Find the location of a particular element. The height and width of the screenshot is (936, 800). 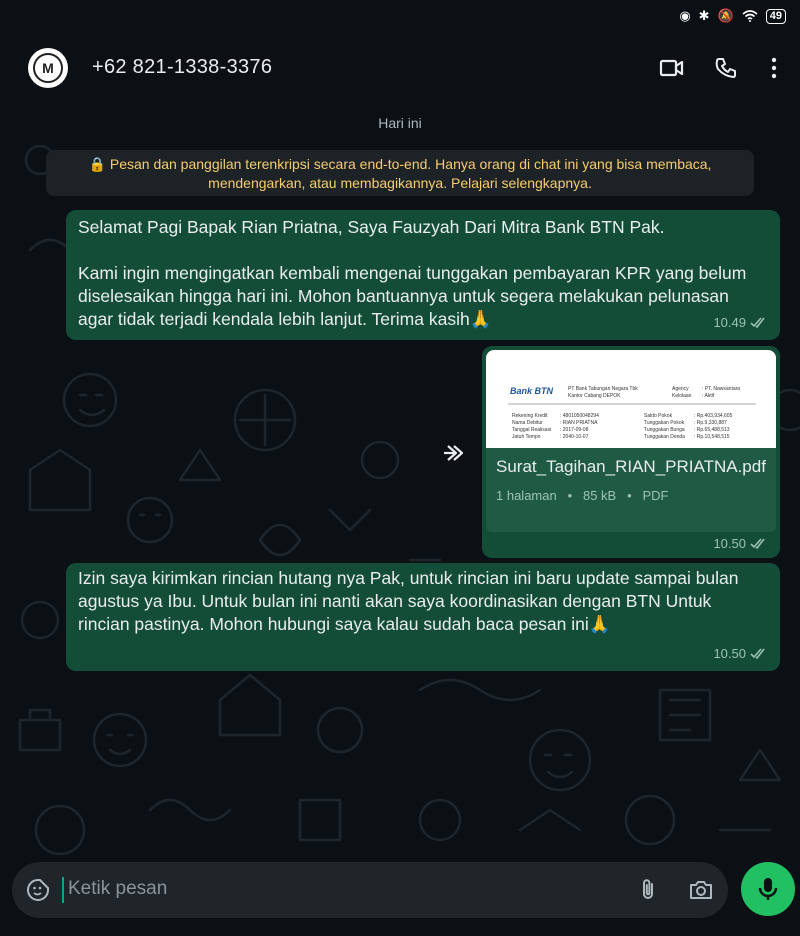

status-bar: ◉ ✱ 🔕 49 is located at coordinates (400, 17).